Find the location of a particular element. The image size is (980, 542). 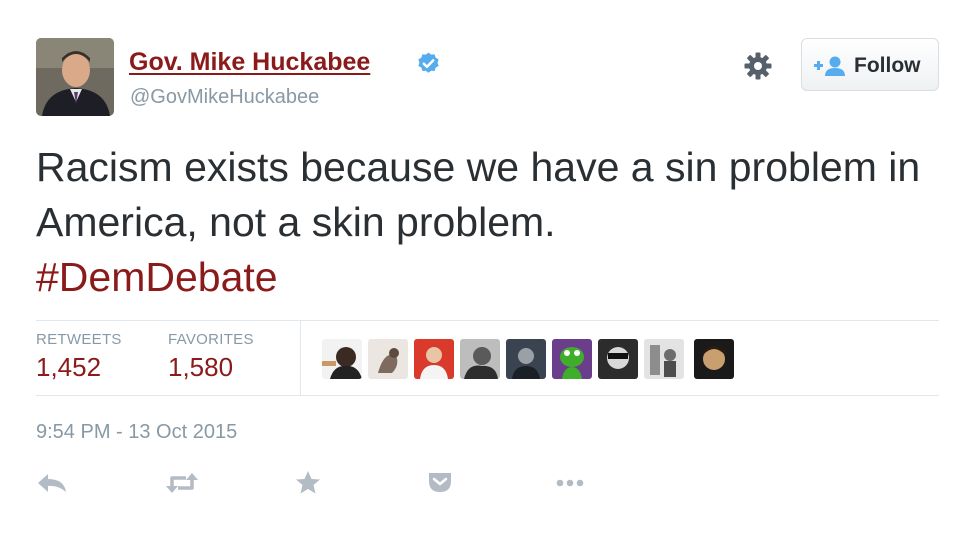

follow-label: Follow is located at coordinates (887, 65).